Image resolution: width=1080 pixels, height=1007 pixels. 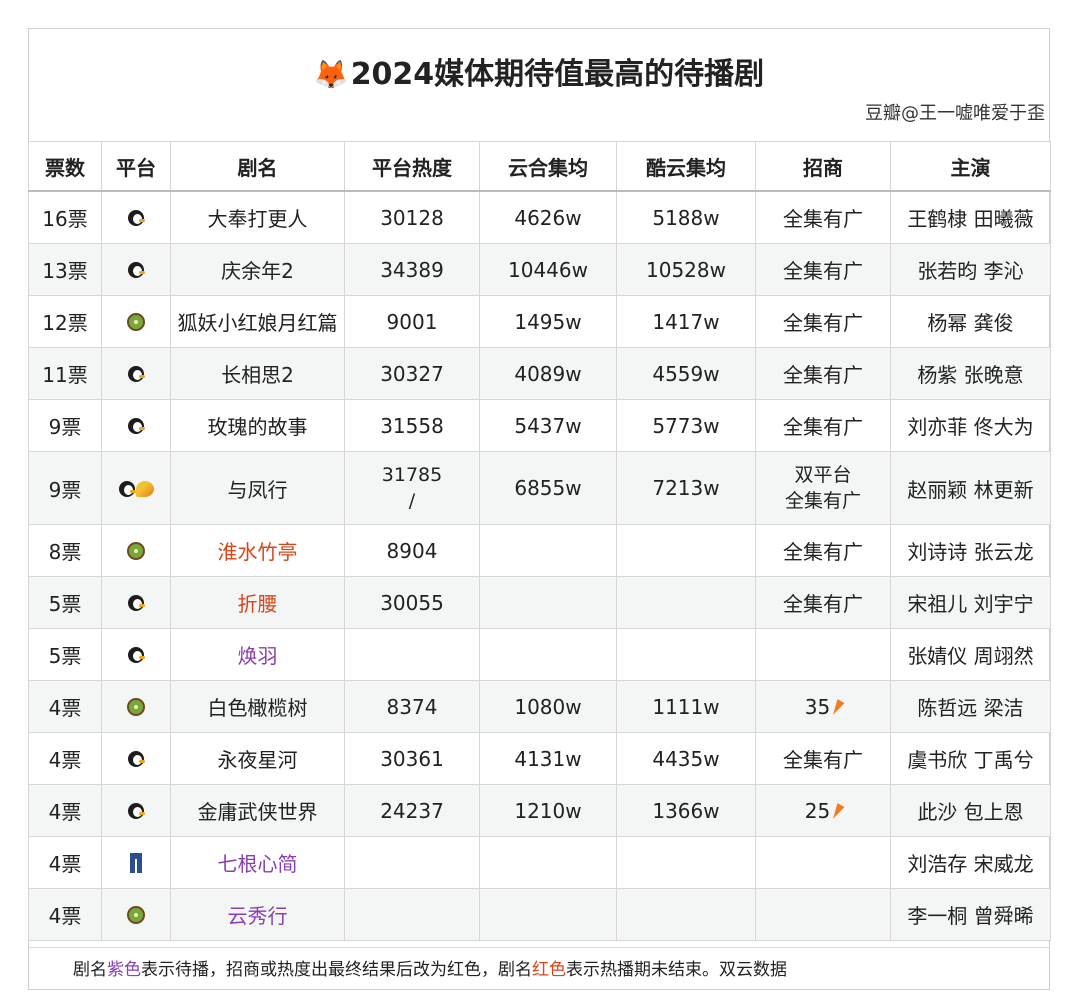 What do you see at coordinates (412, 602) in the screenshot?
I see `heat-cell: 30055` at bounding box center [412, 602].